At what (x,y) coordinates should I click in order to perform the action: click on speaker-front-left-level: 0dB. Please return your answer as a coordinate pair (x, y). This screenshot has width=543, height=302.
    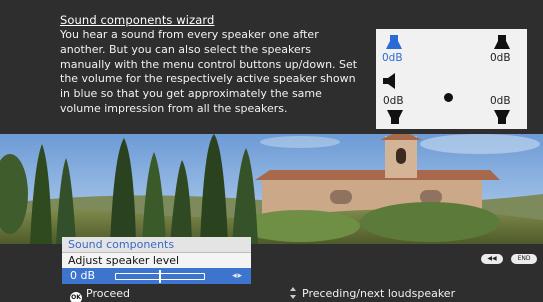
    Looking at the image, I should click on (392, 58).